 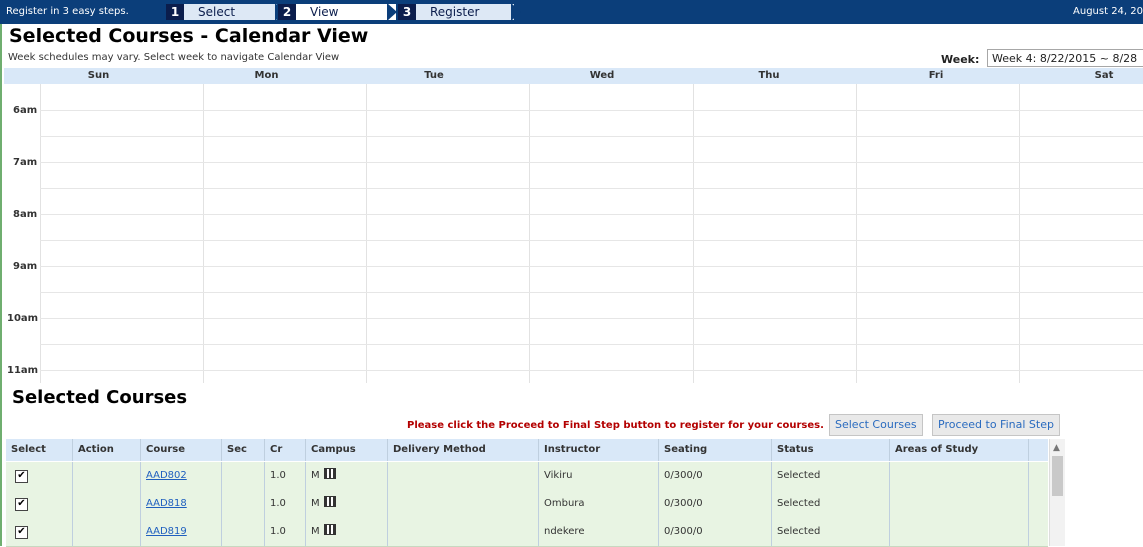 I want to click on day-header-thu: Thu, so click(x=769, y=75).